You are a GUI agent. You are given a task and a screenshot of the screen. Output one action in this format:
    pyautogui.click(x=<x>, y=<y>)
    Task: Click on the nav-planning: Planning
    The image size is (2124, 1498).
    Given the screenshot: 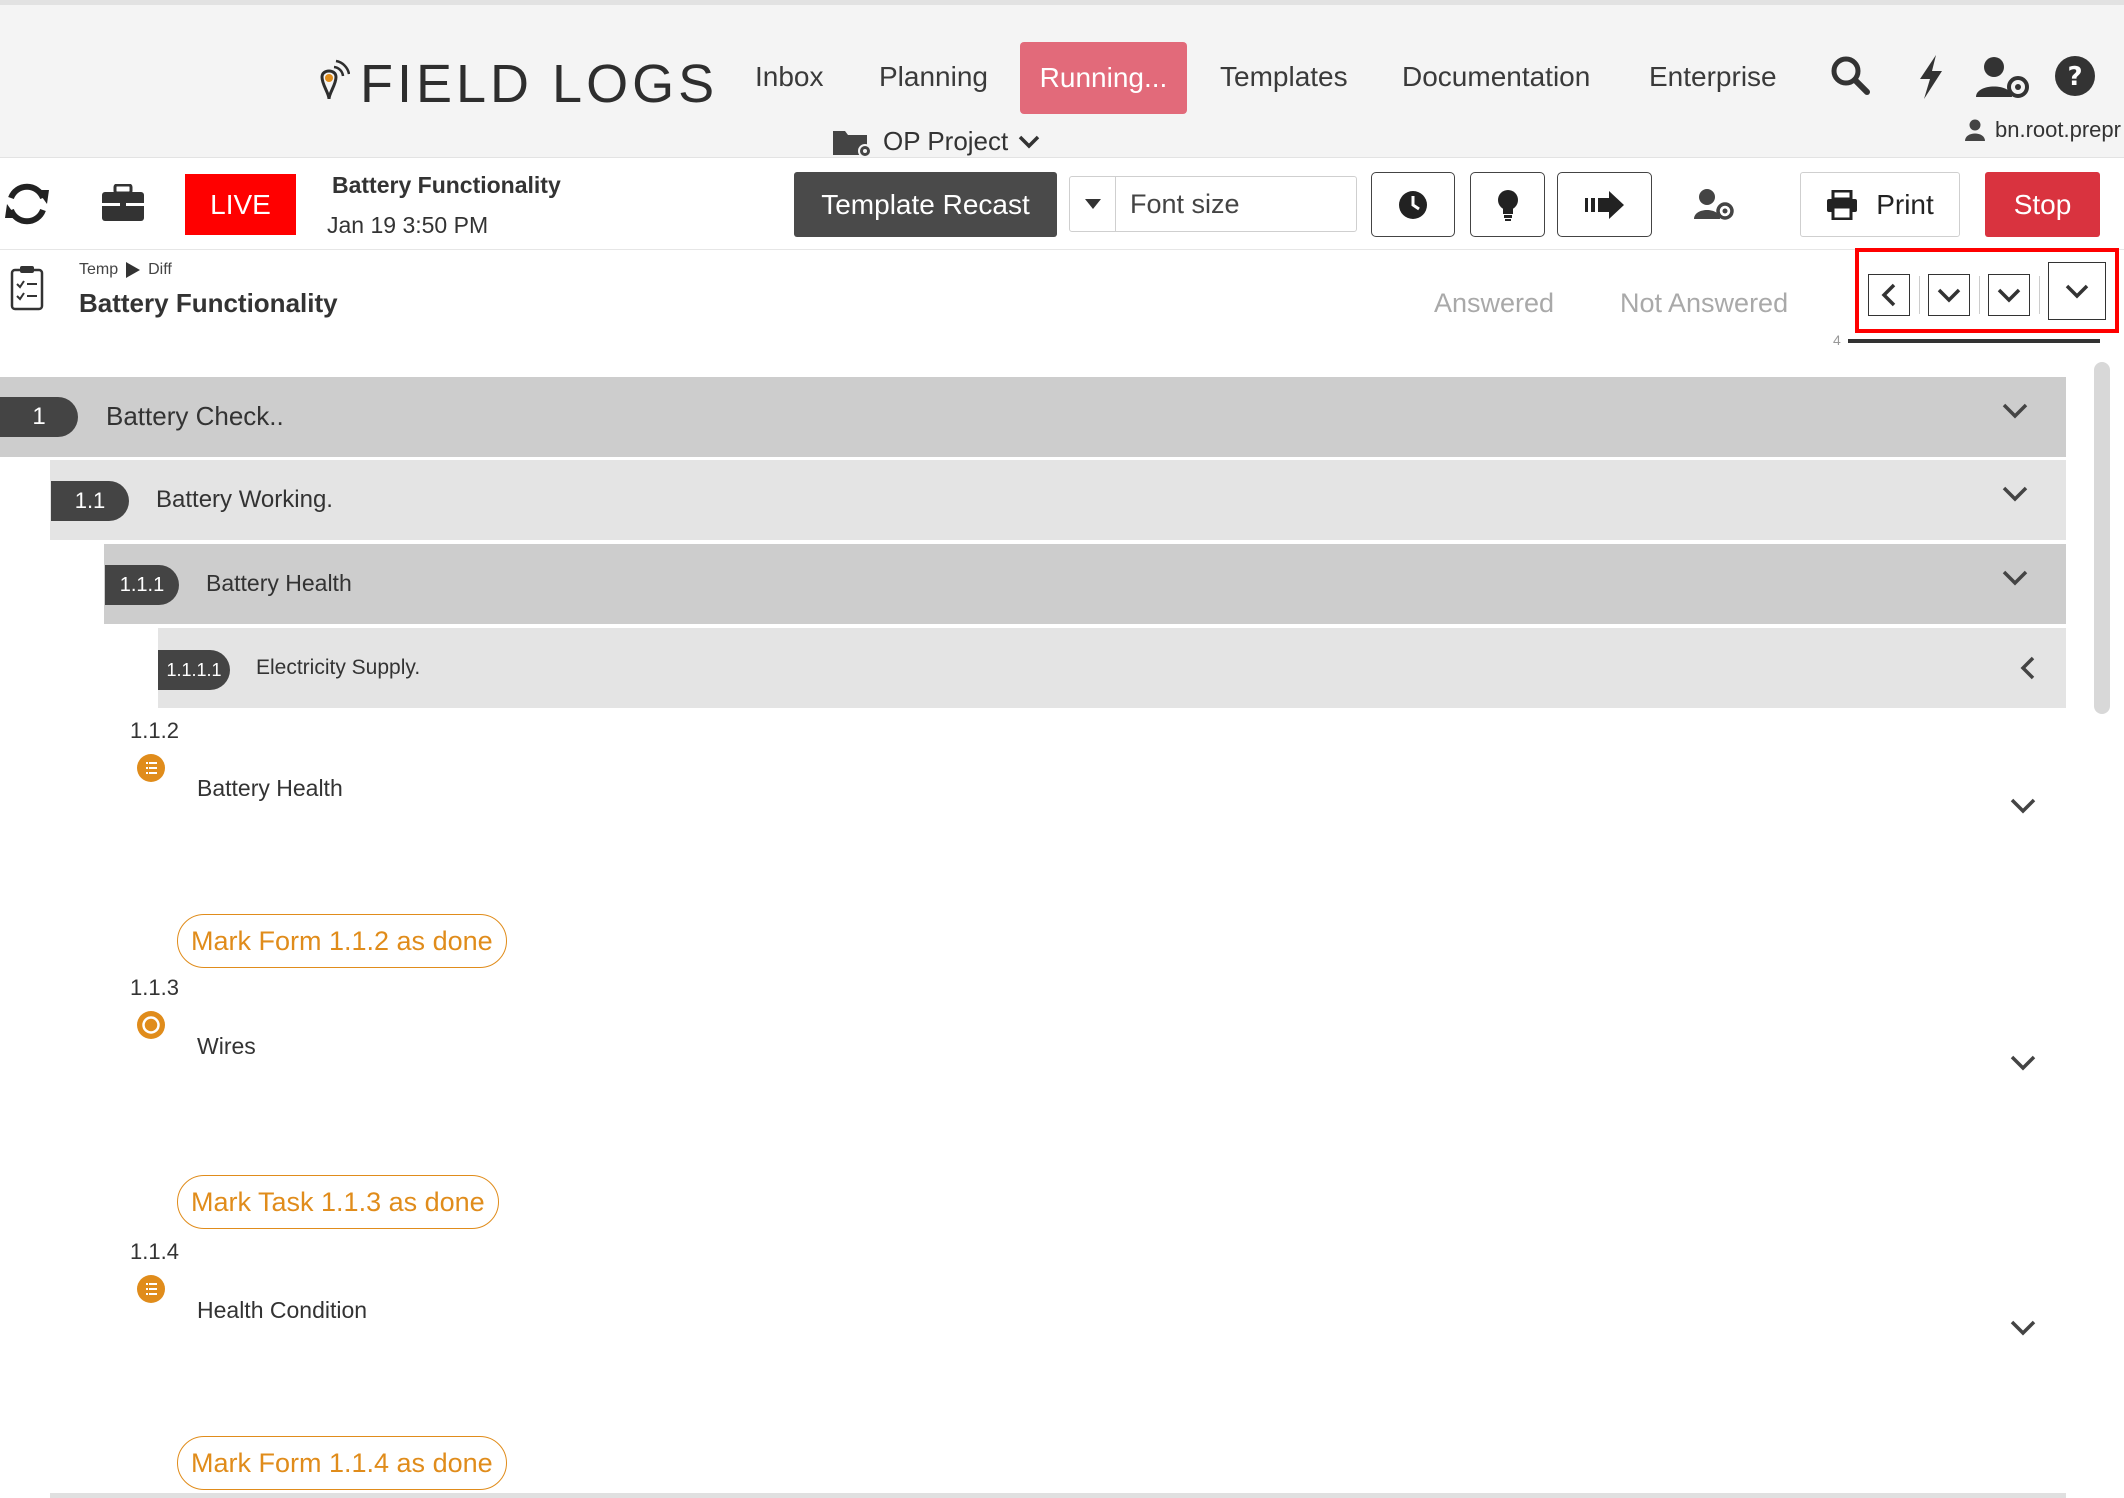 What is the action you would take?
    pyautogui.click(x=933, y=77)
    